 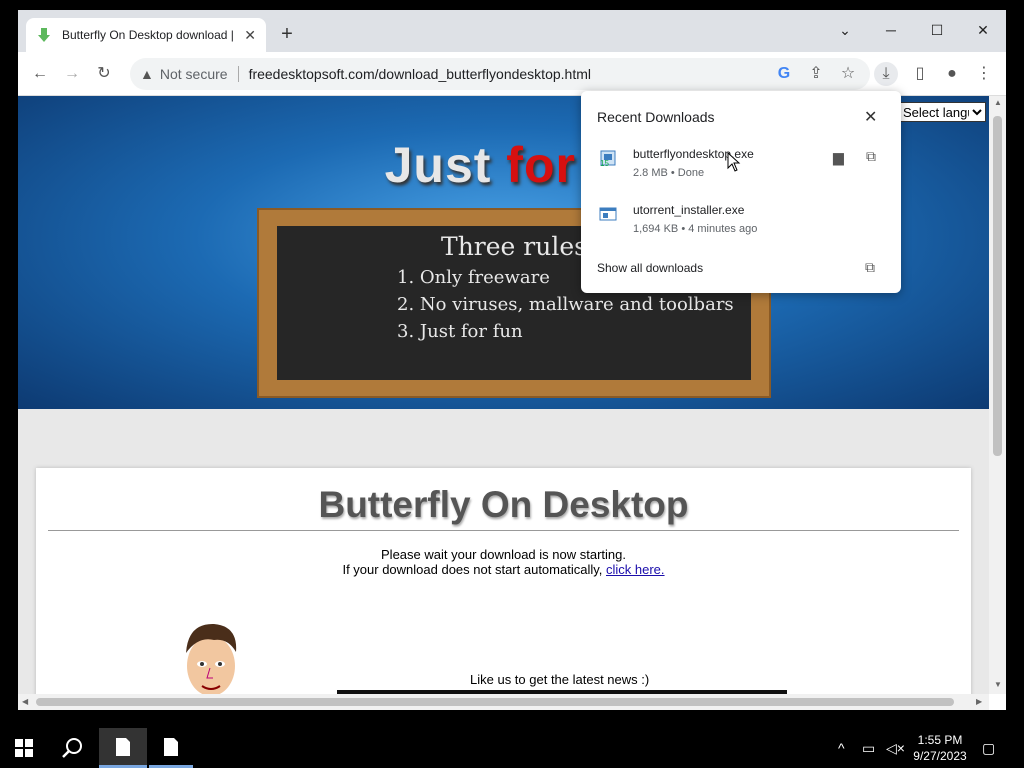 I want to click on tab-active: Butterfly On Desktop download | F ✕, so click(x=146, y=35).